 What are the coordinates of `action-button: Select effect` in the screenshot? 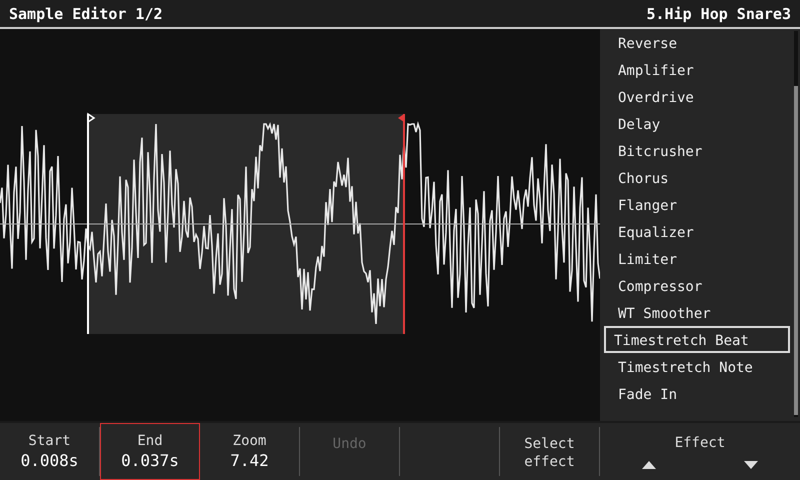 It's located at (550, 451).